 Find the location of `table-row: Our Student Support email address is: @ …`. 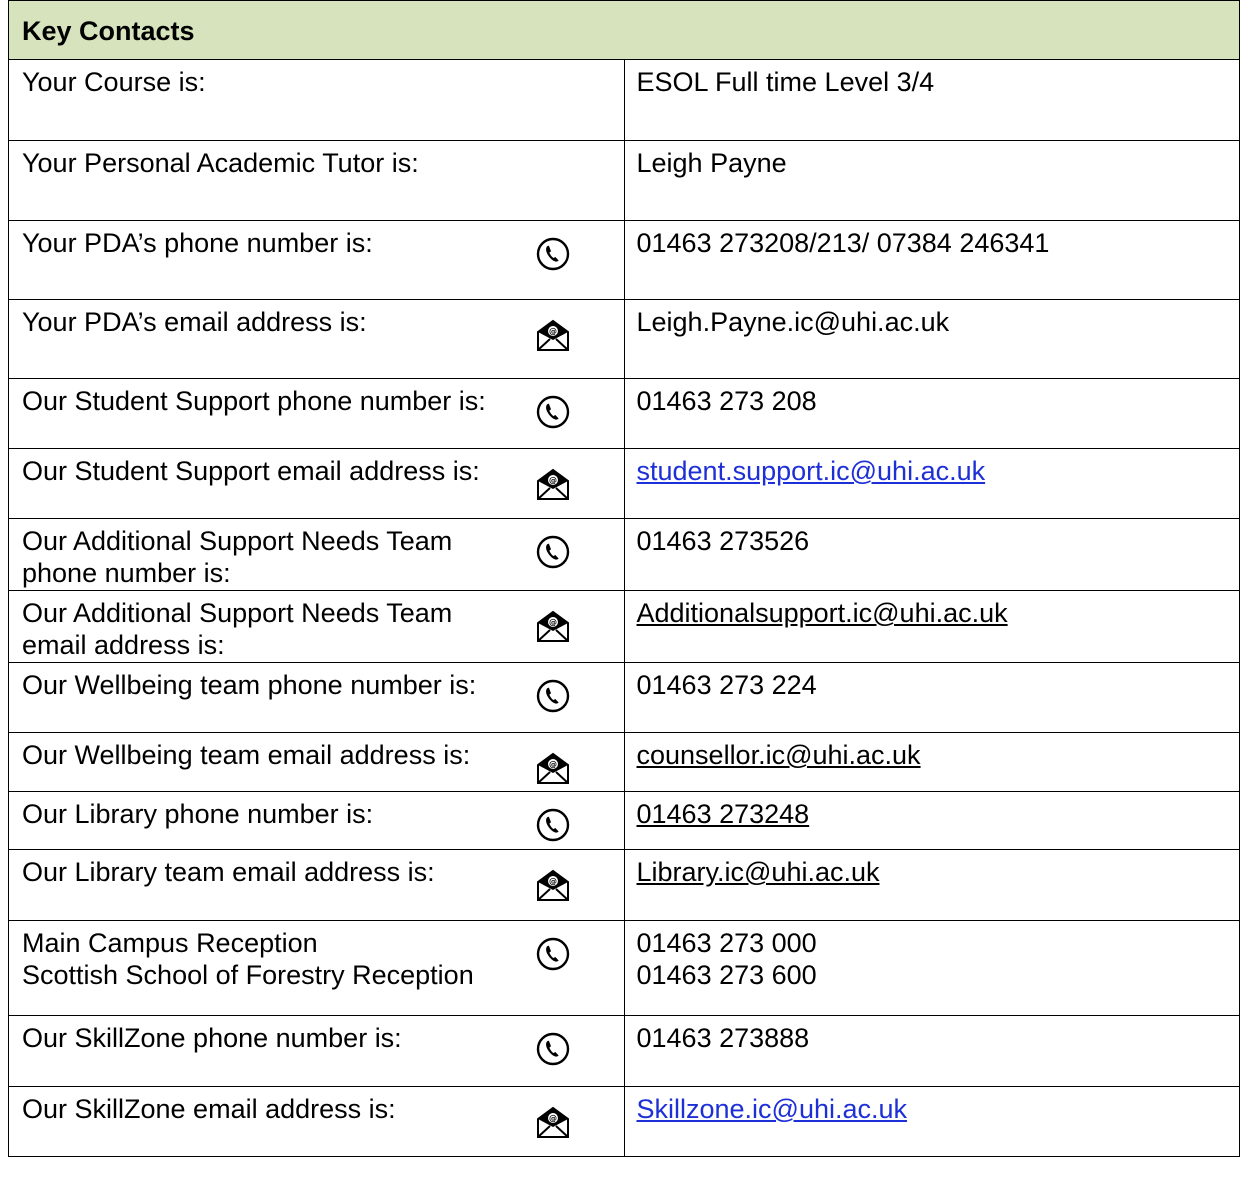

table-row: Our Student Support email address is: @ … is located at coordinates (624, 483).